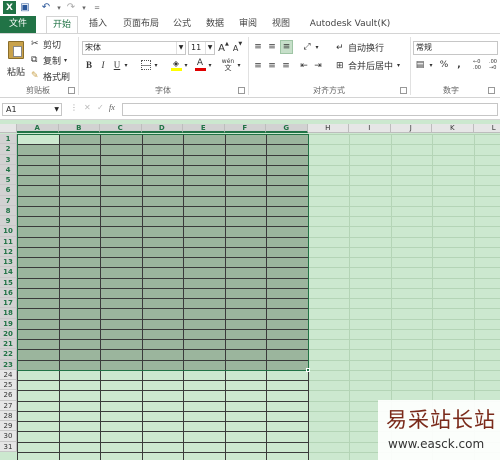 The image size is (500, 460). Describe the element at coordinates (398, 65) in the screenshot. I see `chevron-down-icon: ▾` at that location.